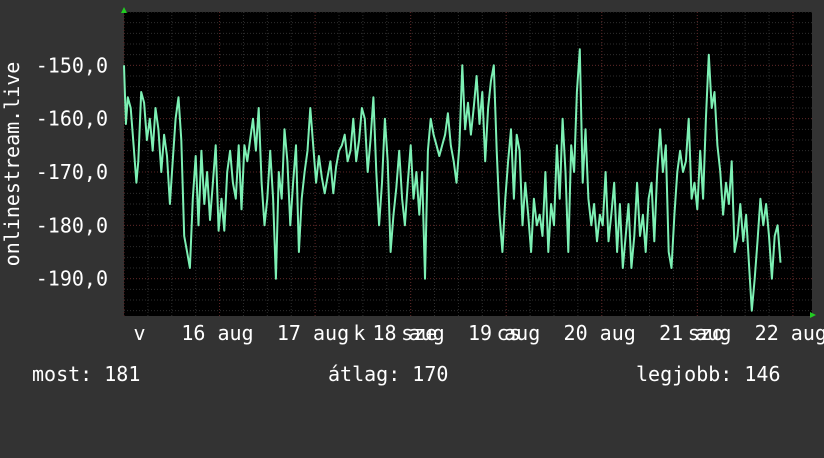  I want to click on x-tick-label: cs, so click(509, 333).